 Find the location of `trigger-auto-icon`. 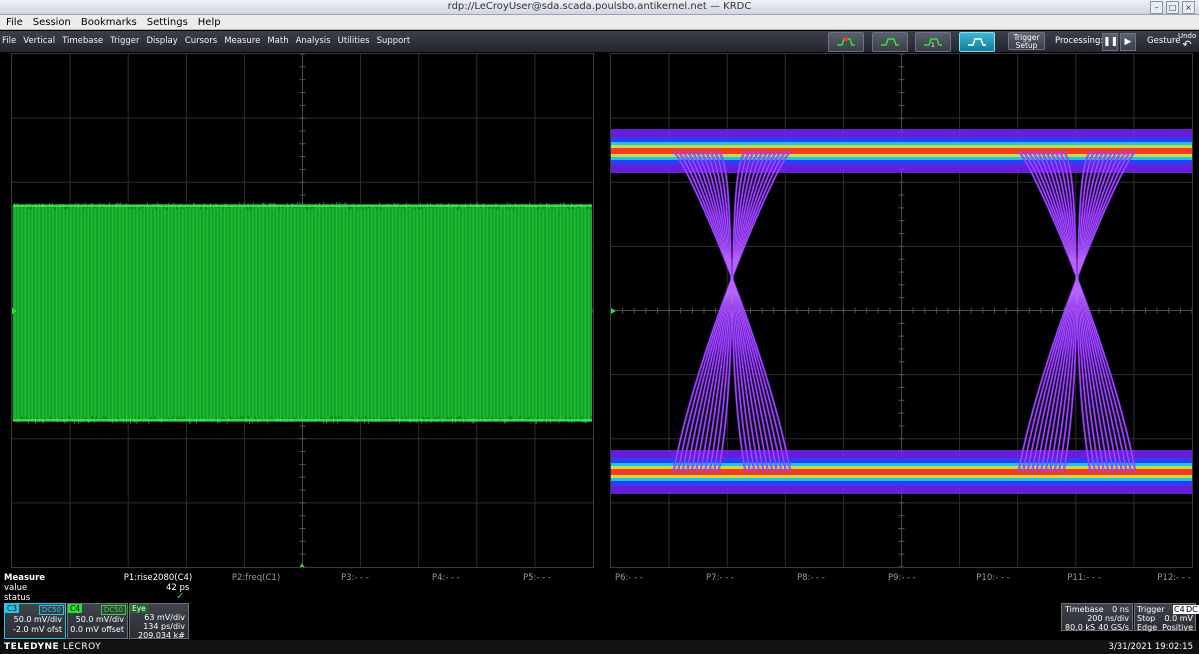

trigger-auto-icon is located at coordinates (846, 41).